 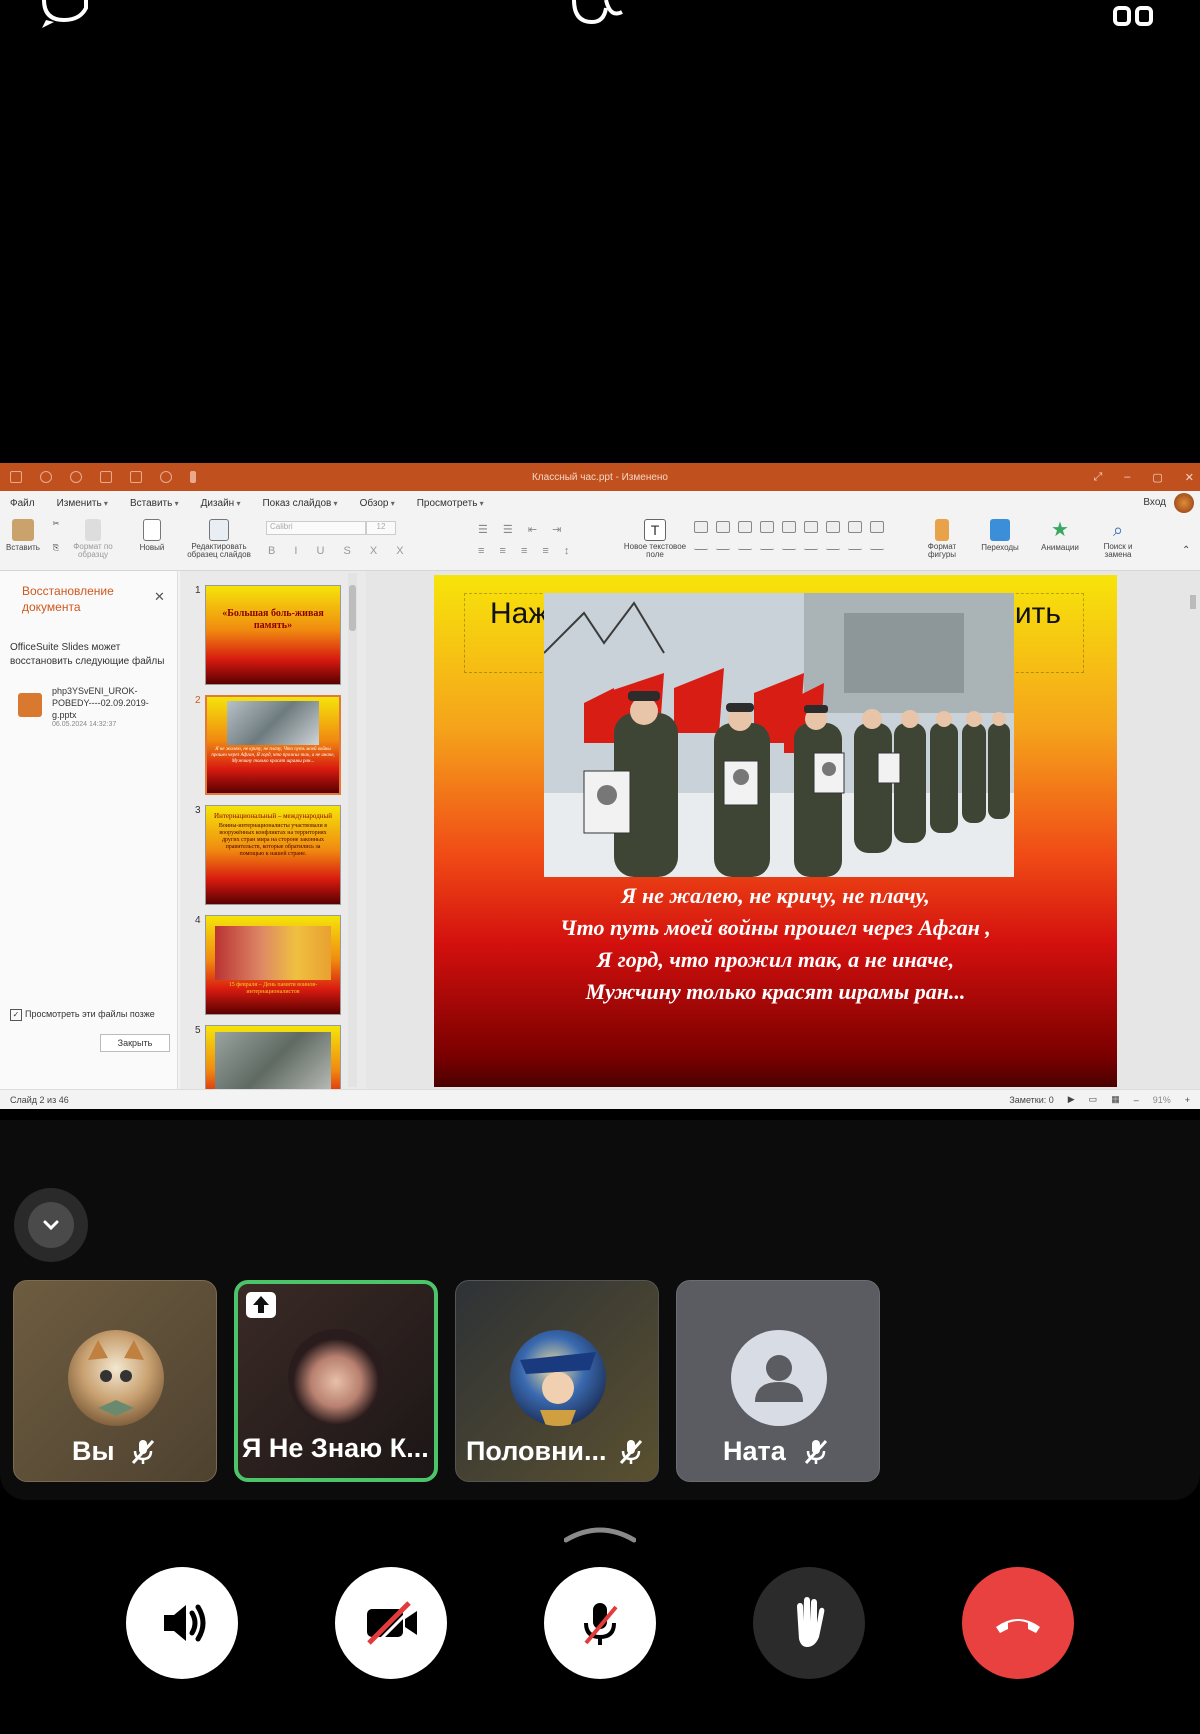 What do you see at coordinates (779, 1378) in the screenshot?
I see `default-person-avatar` at bounding box center [779, 1378].